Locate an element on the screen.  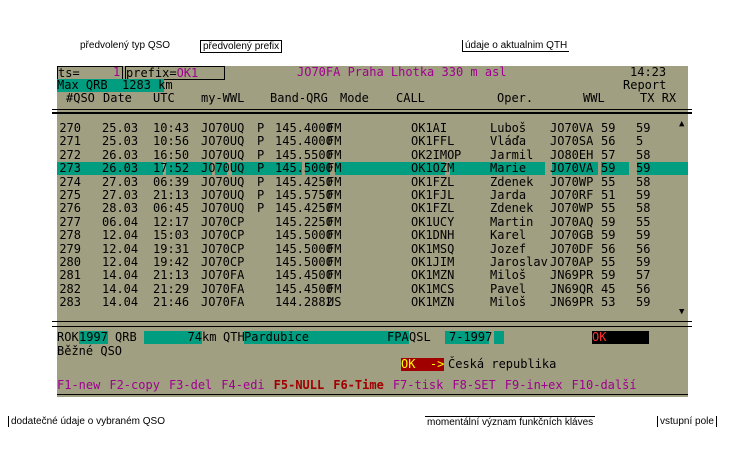
call: OK1MZN is located at coordinates (433, 302).